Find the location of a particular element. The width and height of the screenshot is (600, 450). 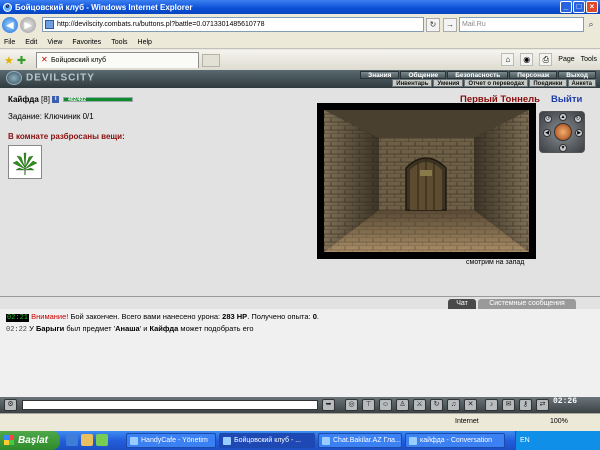

menu-view: View is located at coordinates (54, 42).